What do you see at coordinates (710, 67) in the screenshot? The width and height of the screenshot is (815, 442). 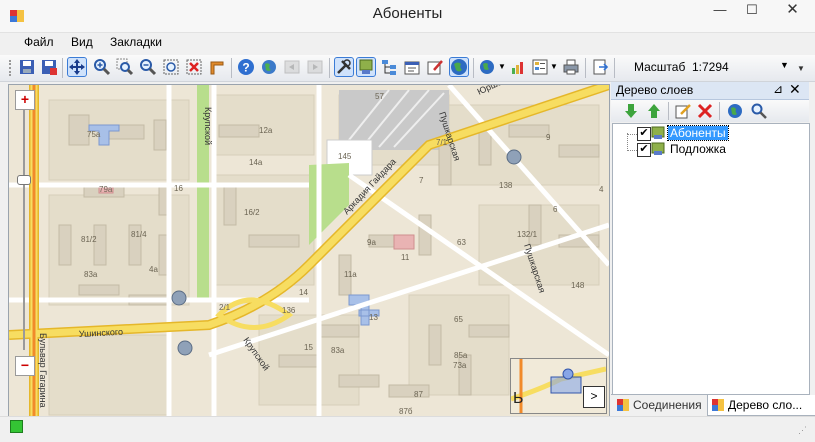 I see `scale-combobox: 1:7294` at bounding box center [710, 67].